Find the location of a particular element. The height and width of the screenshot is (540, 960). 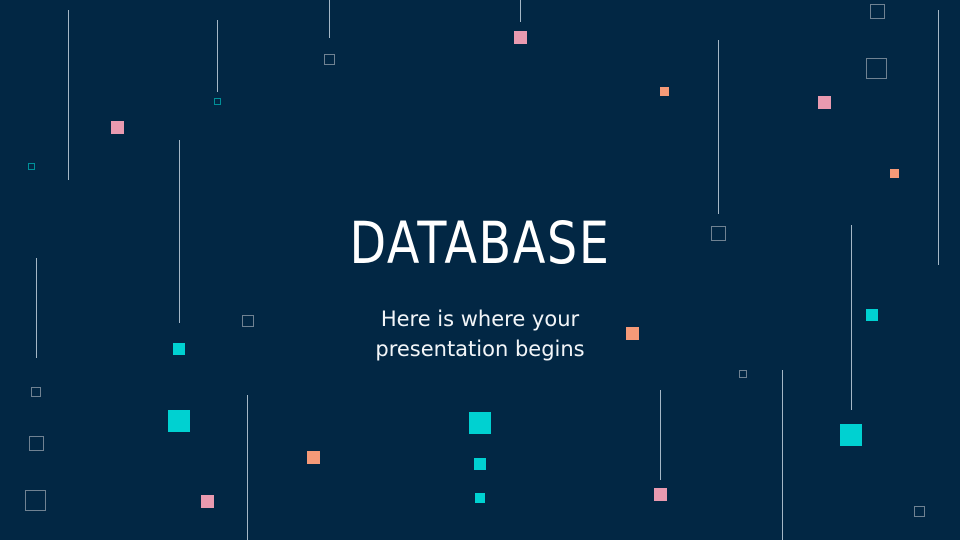

subtitle-line-1: Here is where your is located at coordinates (480, 319).